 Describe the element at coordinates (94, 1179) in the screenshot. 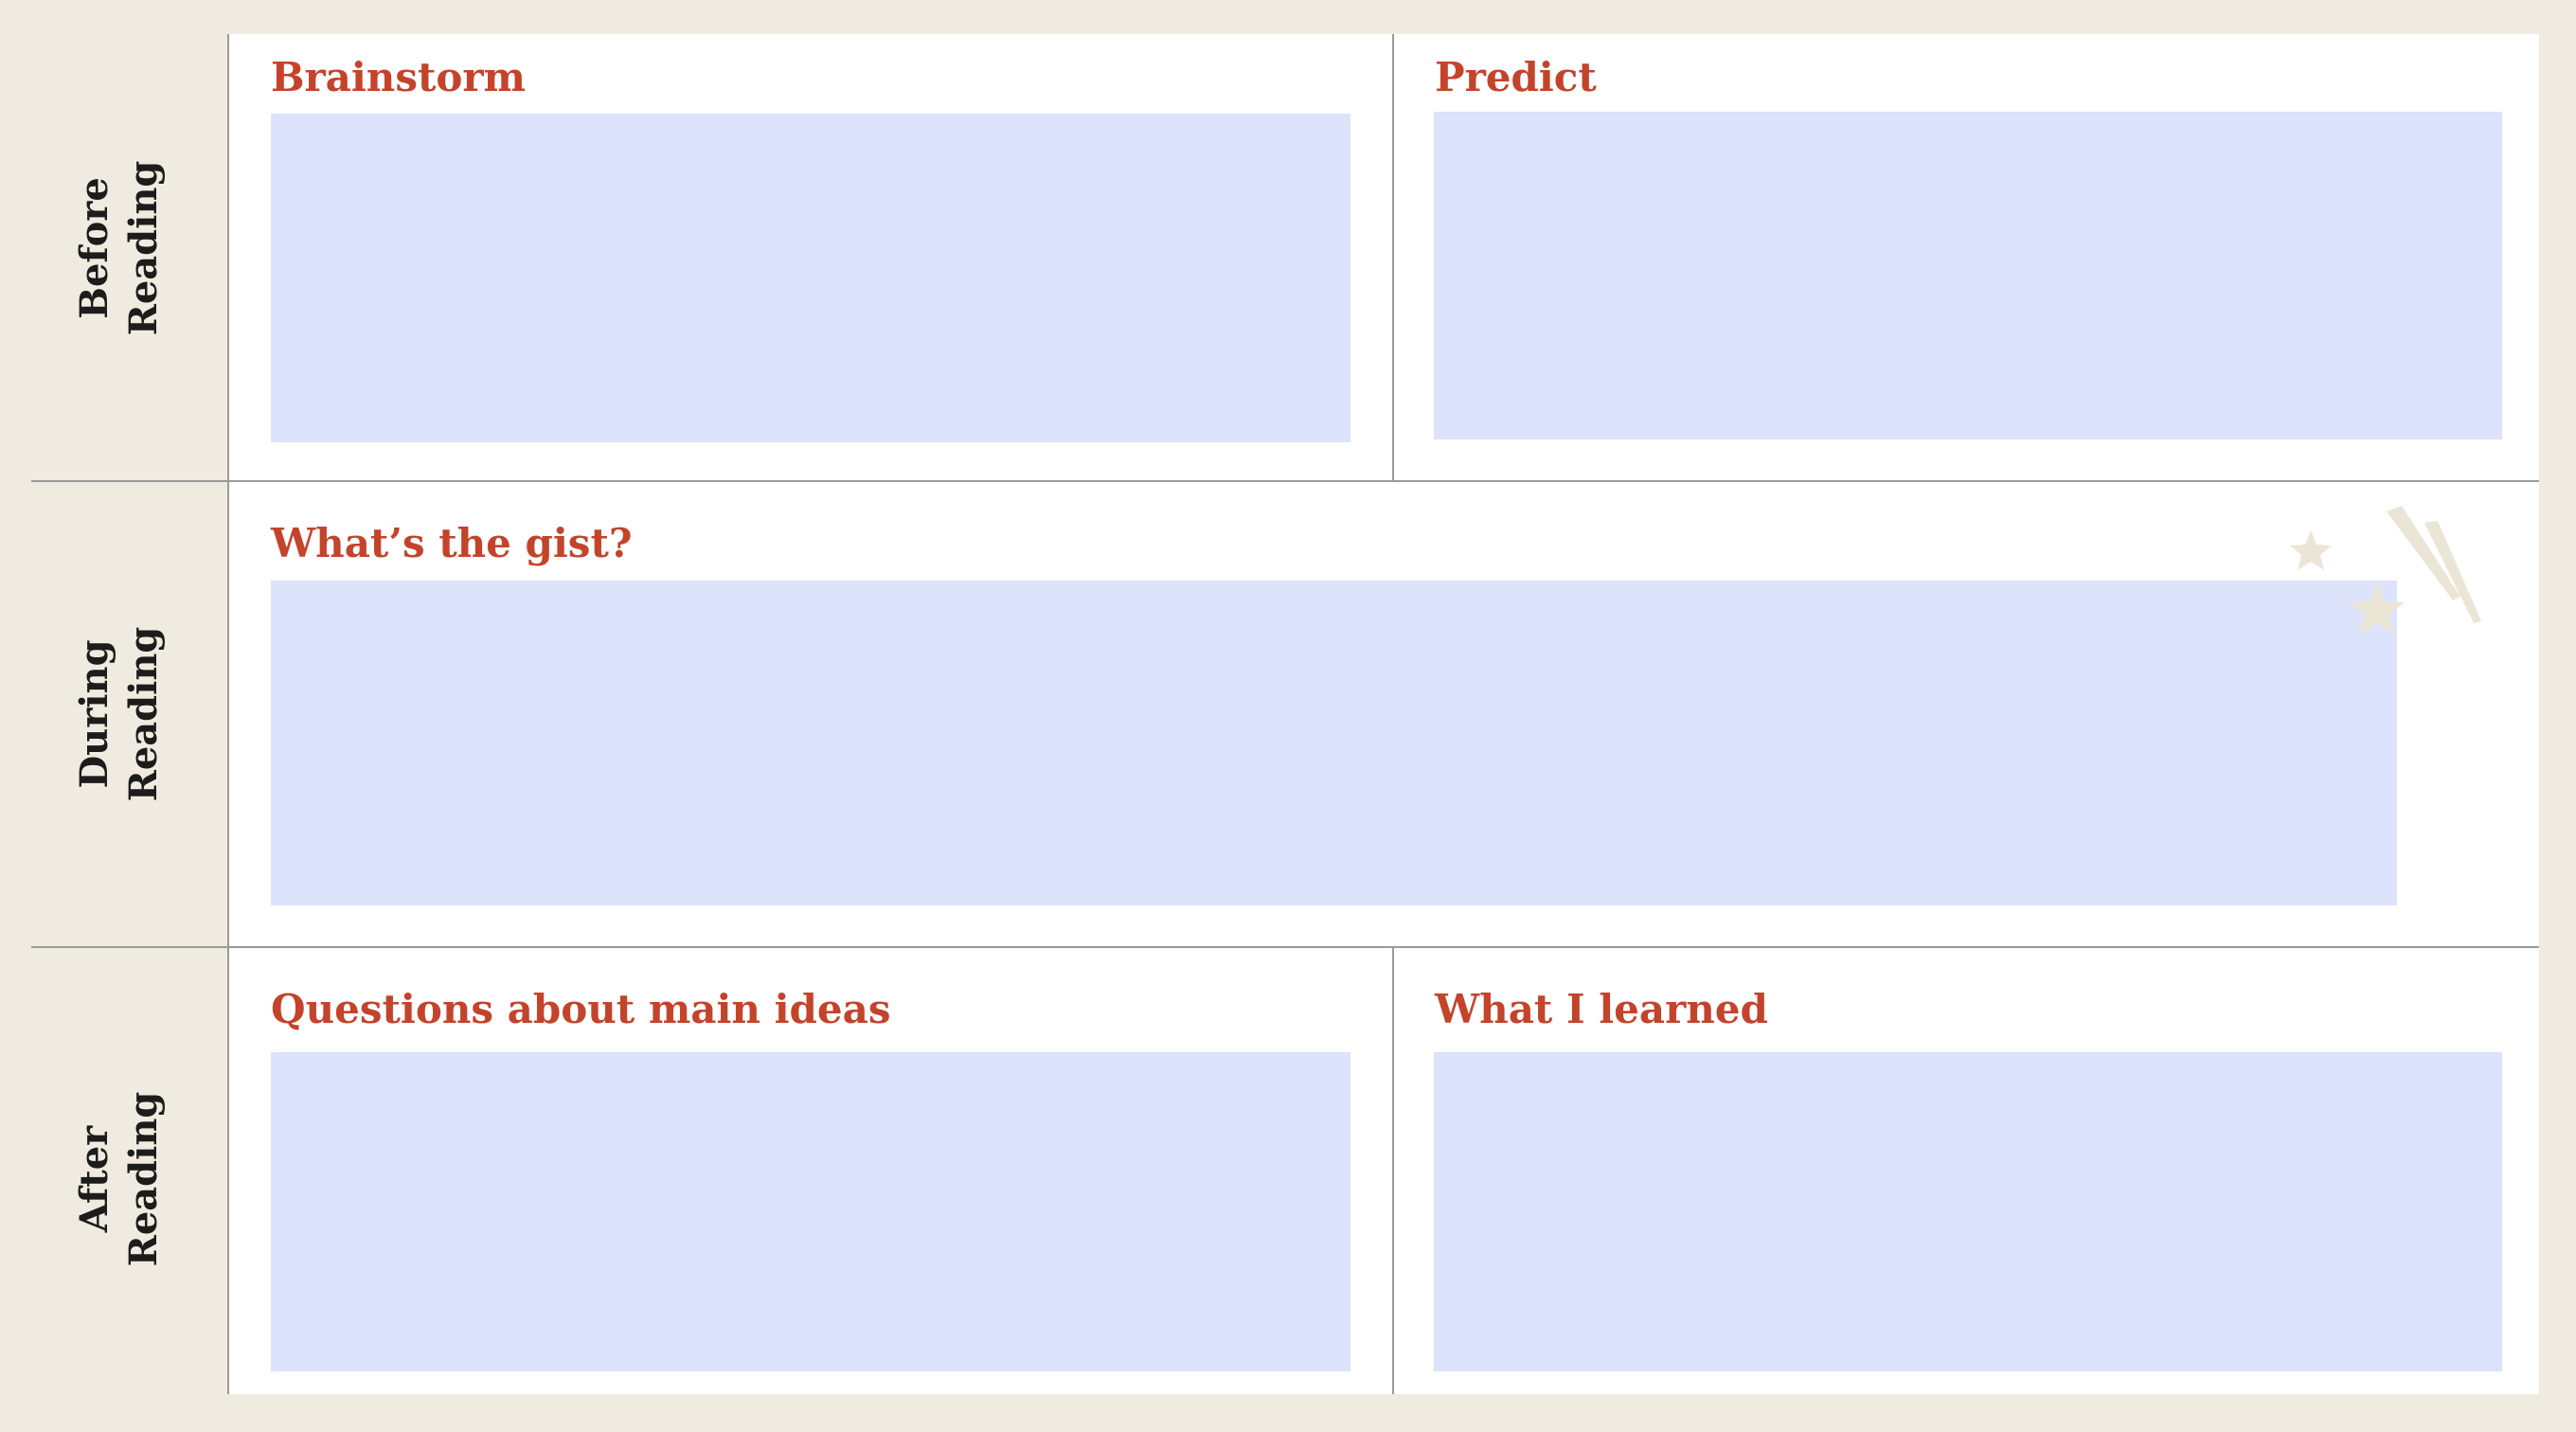

I see `row-label-line: After` at that location.